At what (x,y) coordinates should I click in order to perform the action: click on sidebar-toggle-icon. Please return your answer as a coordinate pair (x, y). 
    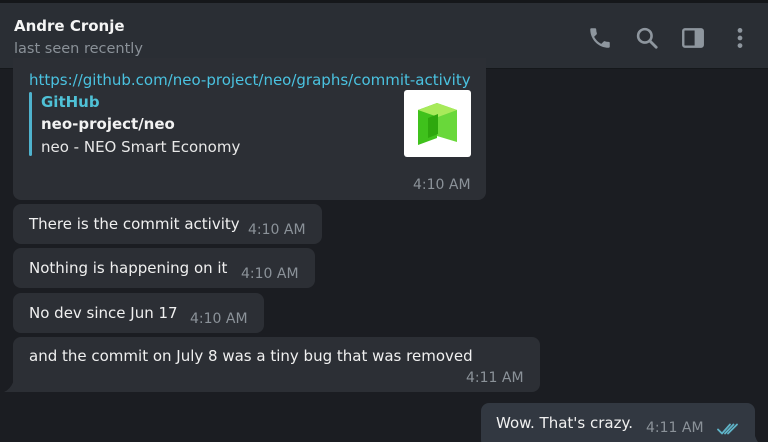
    Looking at the image, I should click on (693, 38).